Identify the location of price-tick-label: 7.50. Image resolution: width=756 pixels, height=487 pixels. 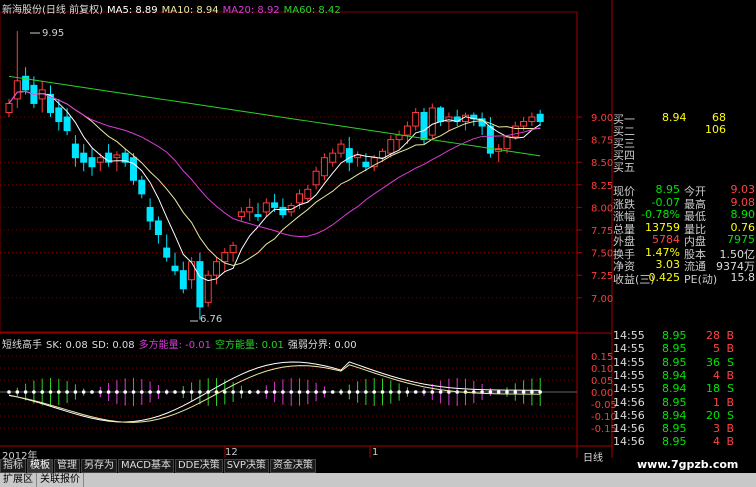
(602, 254).